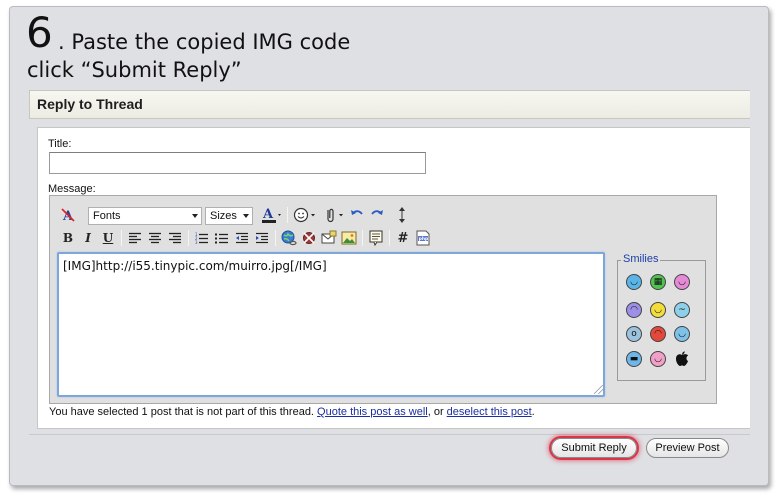 Image resolution: width=778 pixels, height=494 pixels. Describe the element at coordinates (68, 238) in the screenshot. I see `bold-button: B` at that location.